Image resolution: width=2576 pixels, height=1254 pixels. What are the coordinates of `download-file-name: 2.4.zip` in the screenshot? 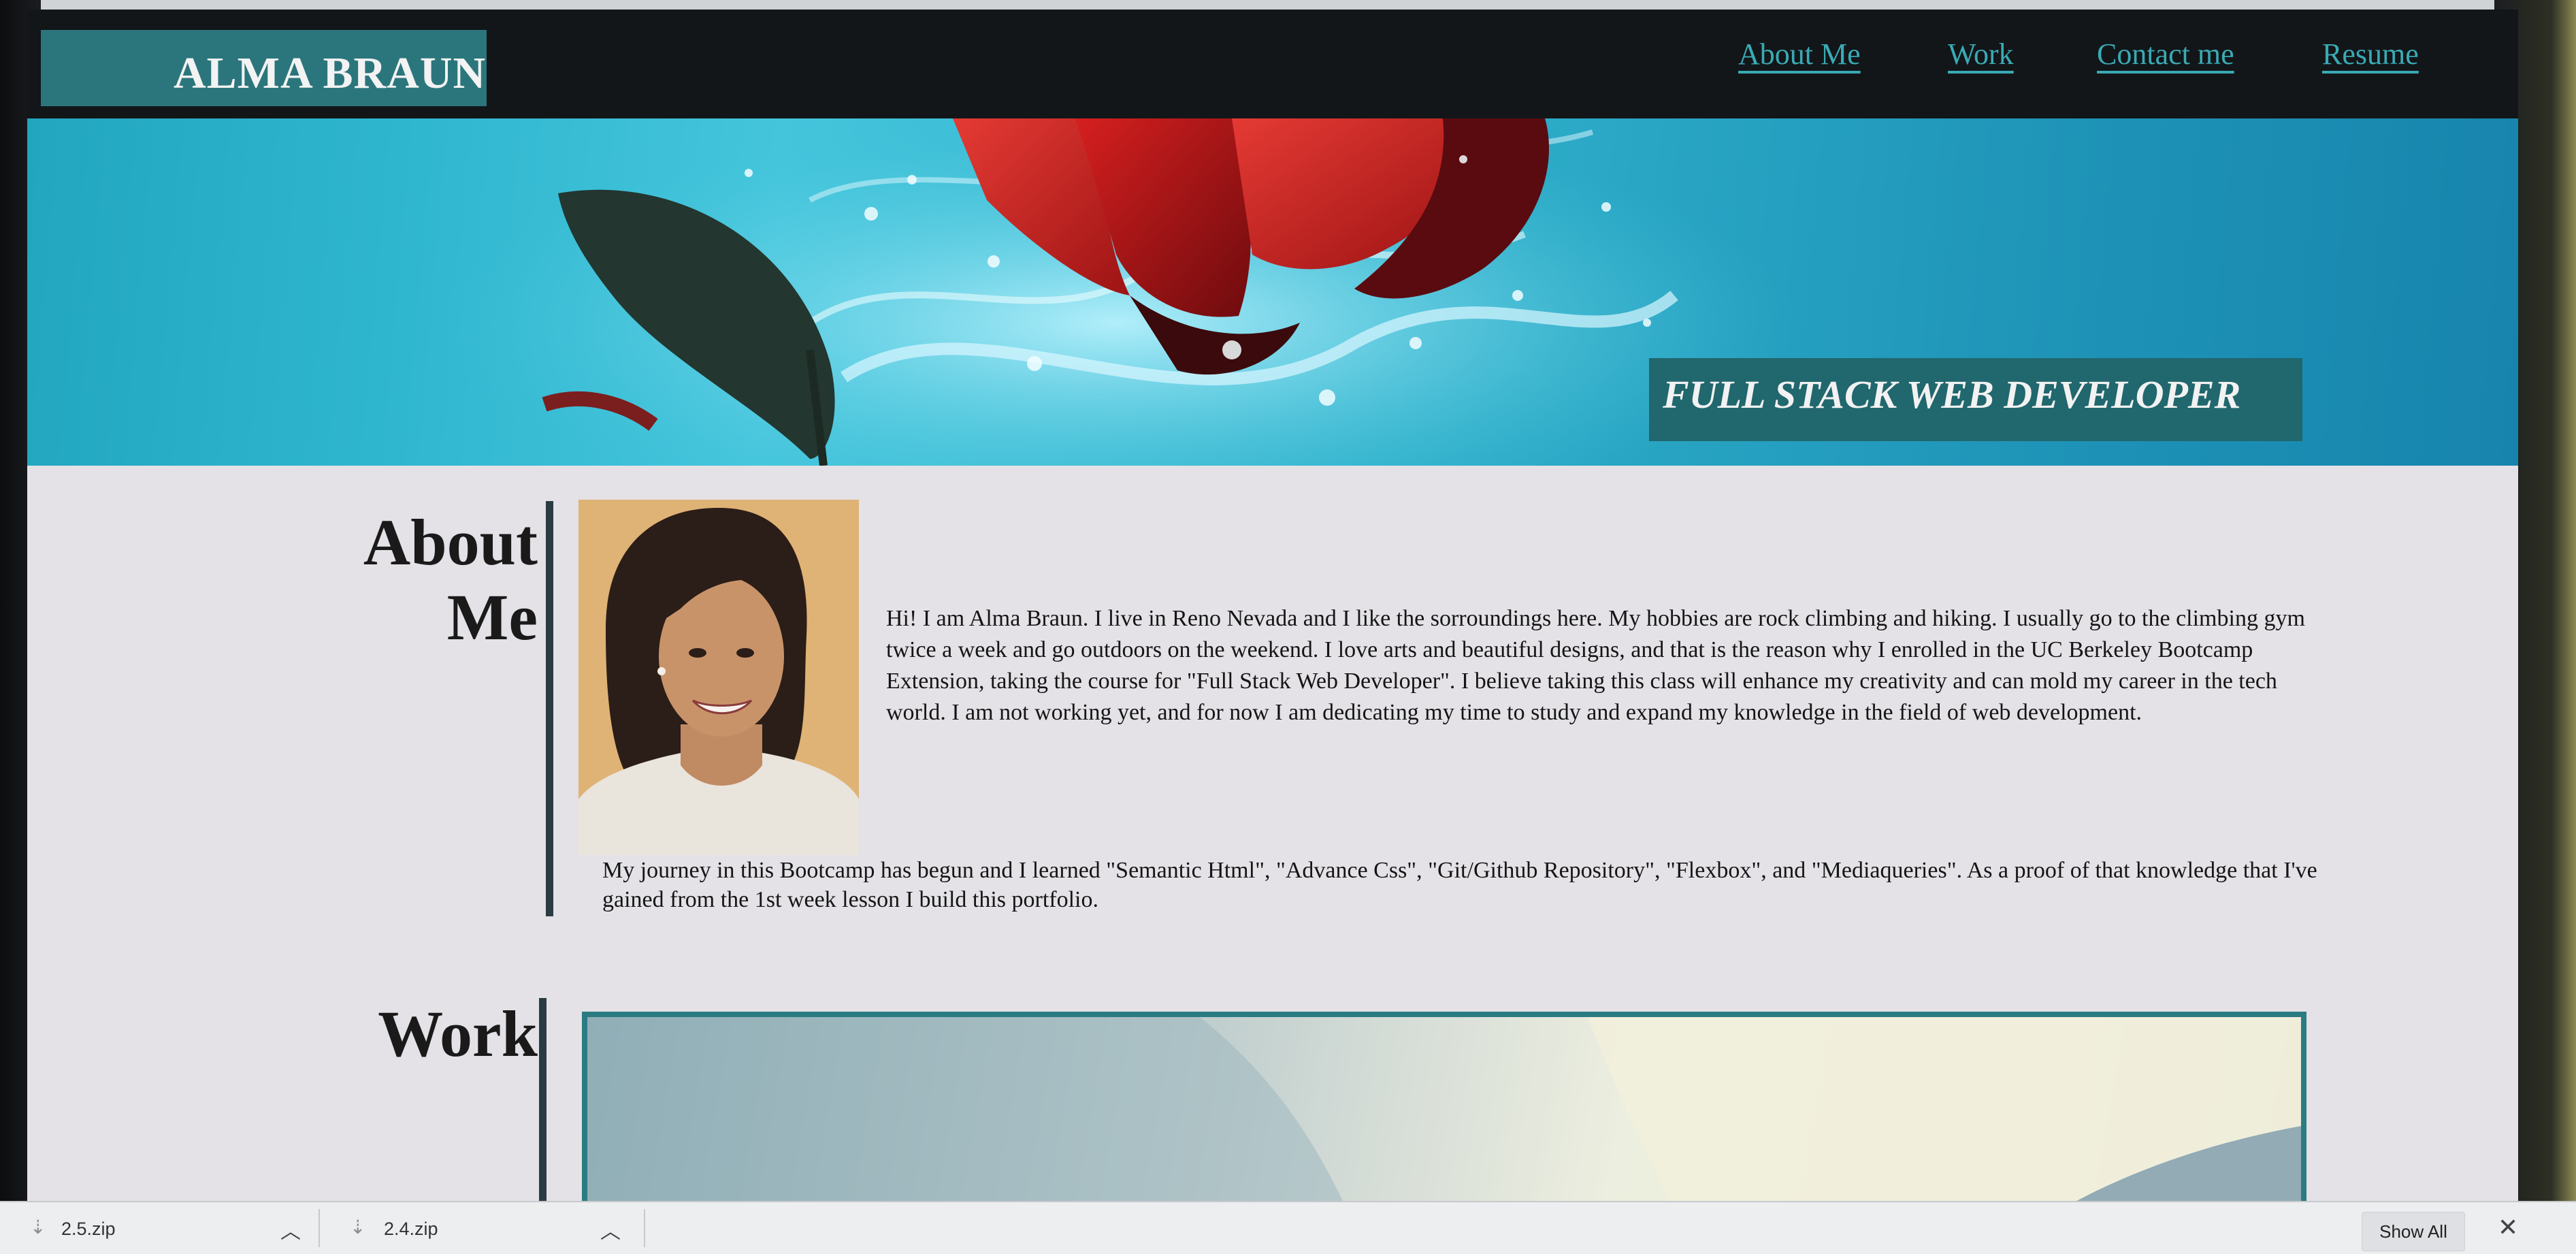 It's located at (411, 1229).